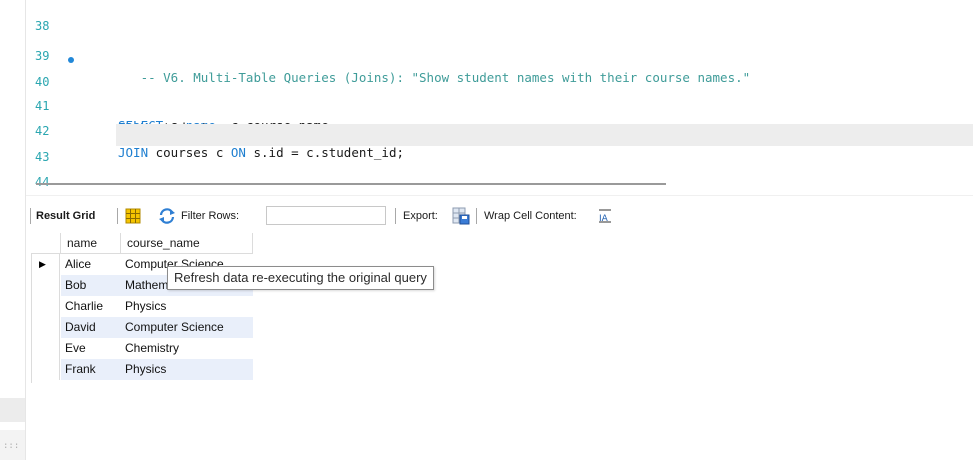 The width and height of the screenshot is (973, 460). I want to click on editor-line-38: 38, so click(499, 16).